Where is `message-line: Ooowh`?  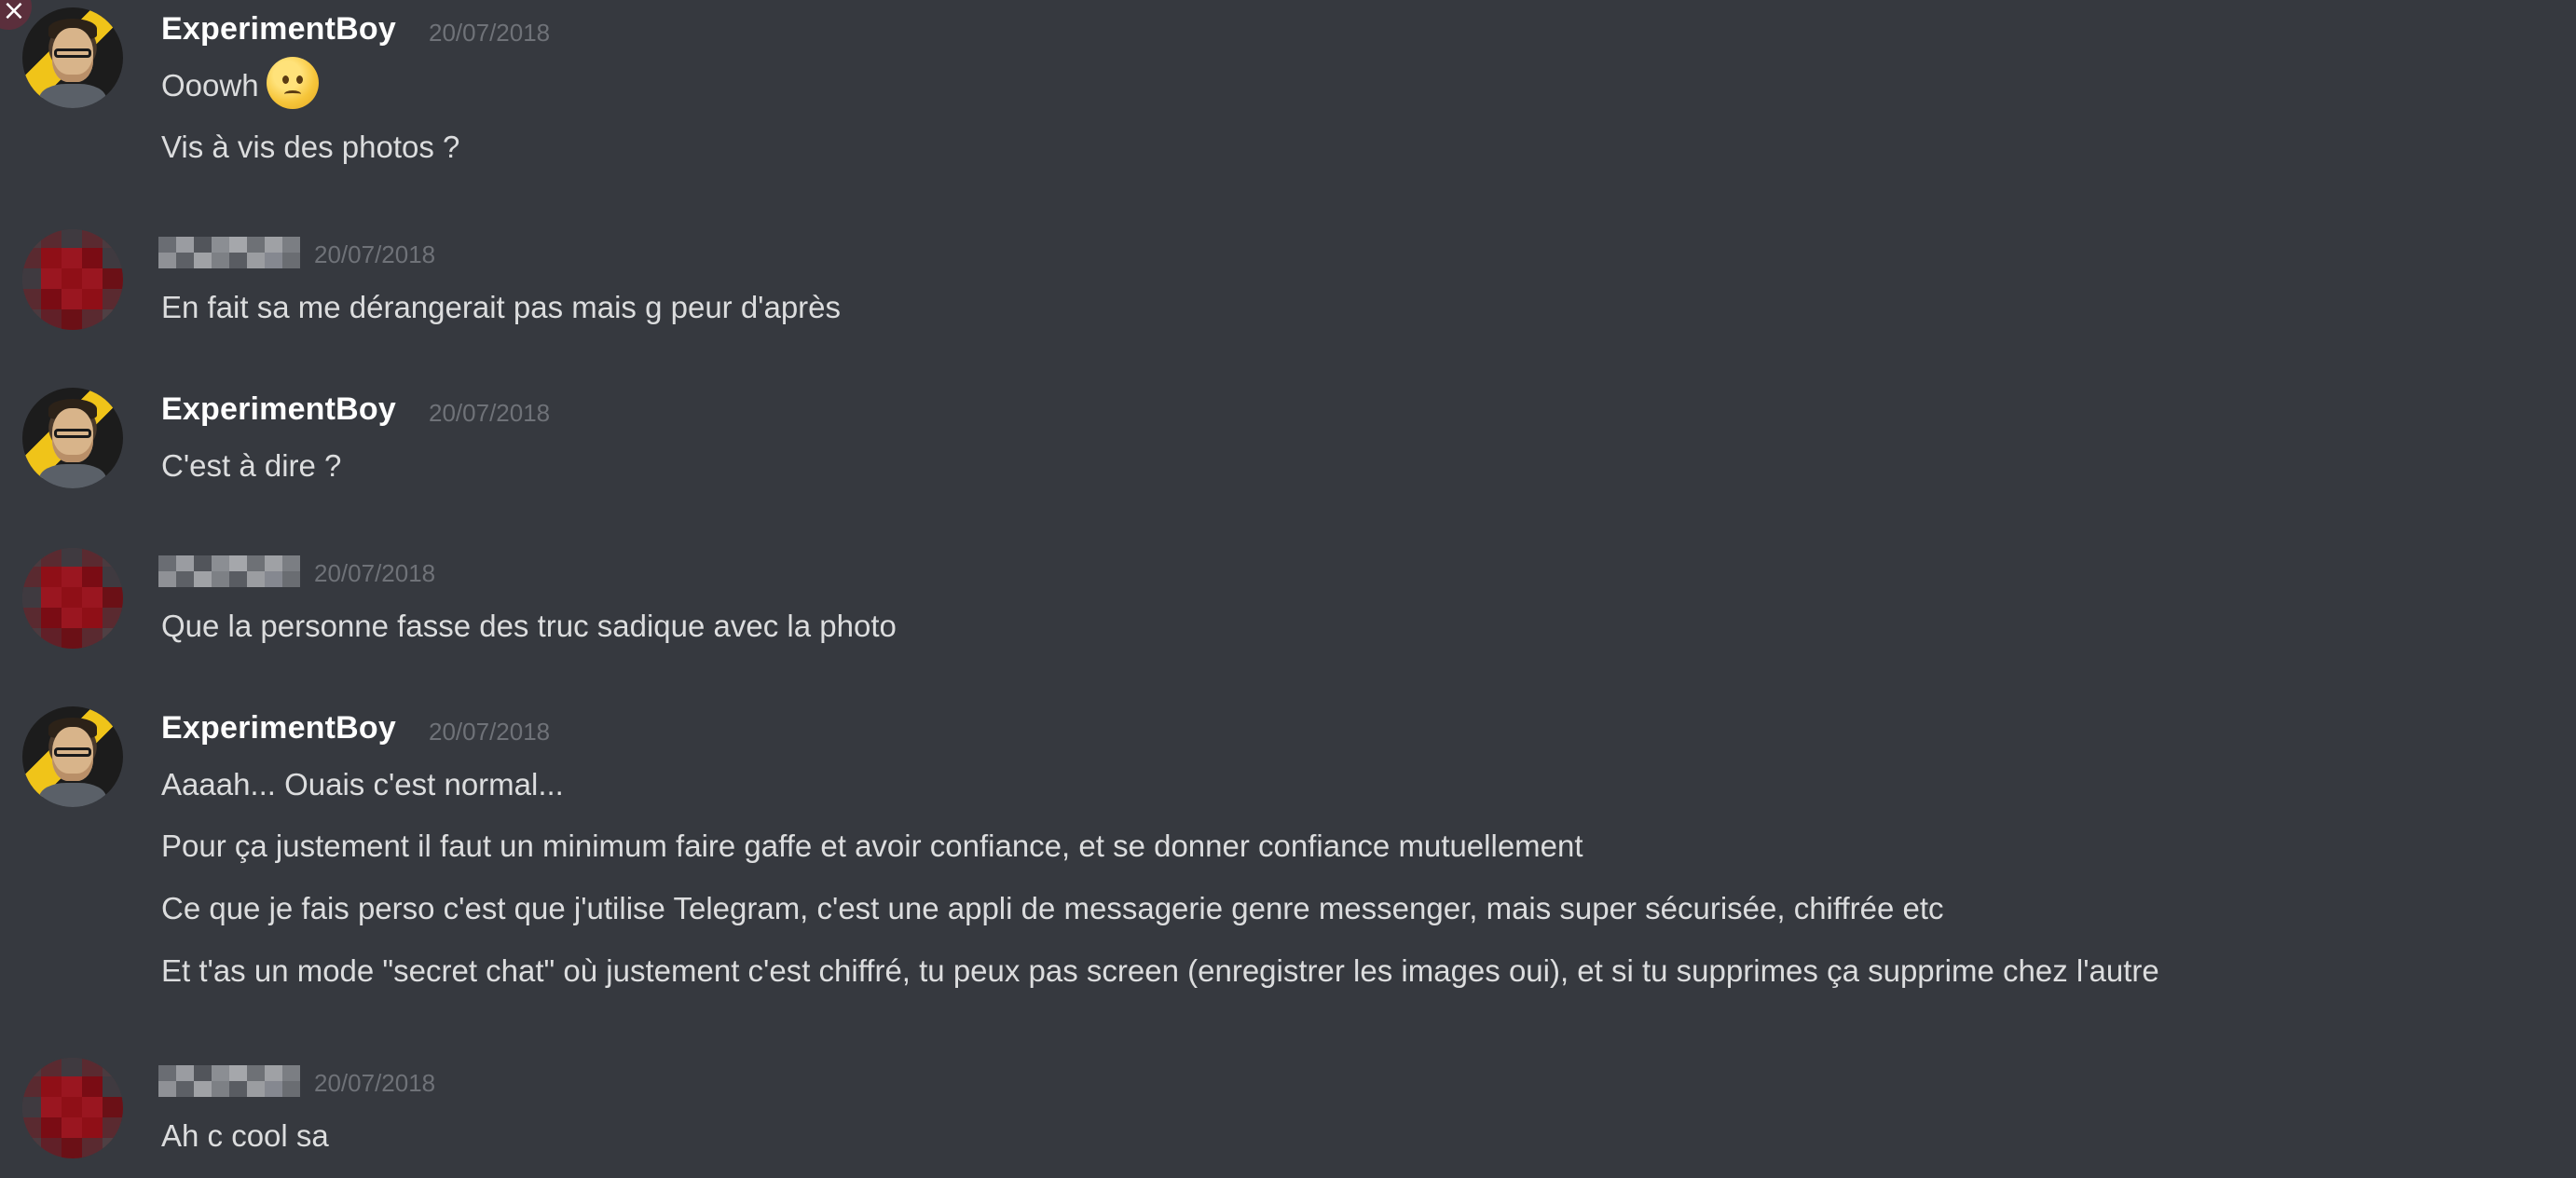
message-line: Ooowh is located at coordinates (1354, 86).